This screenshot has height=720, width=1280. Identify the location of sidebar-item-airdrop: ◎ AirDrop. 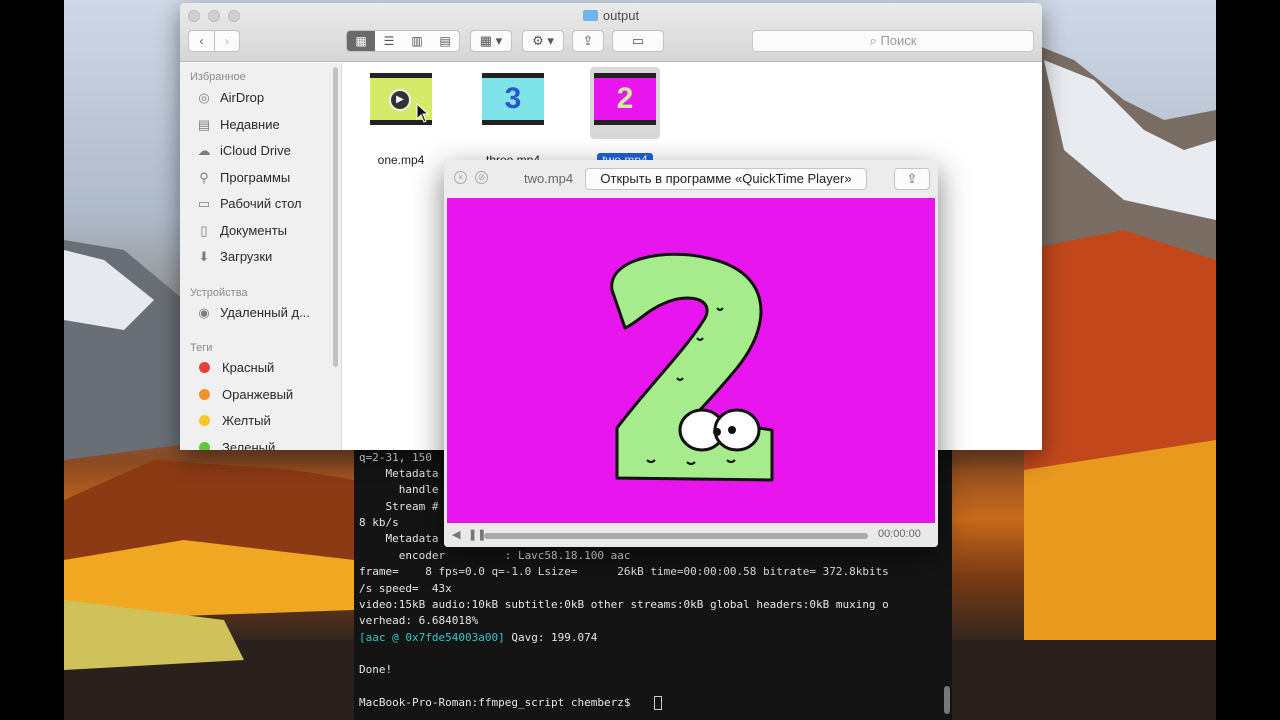
(230, 98).